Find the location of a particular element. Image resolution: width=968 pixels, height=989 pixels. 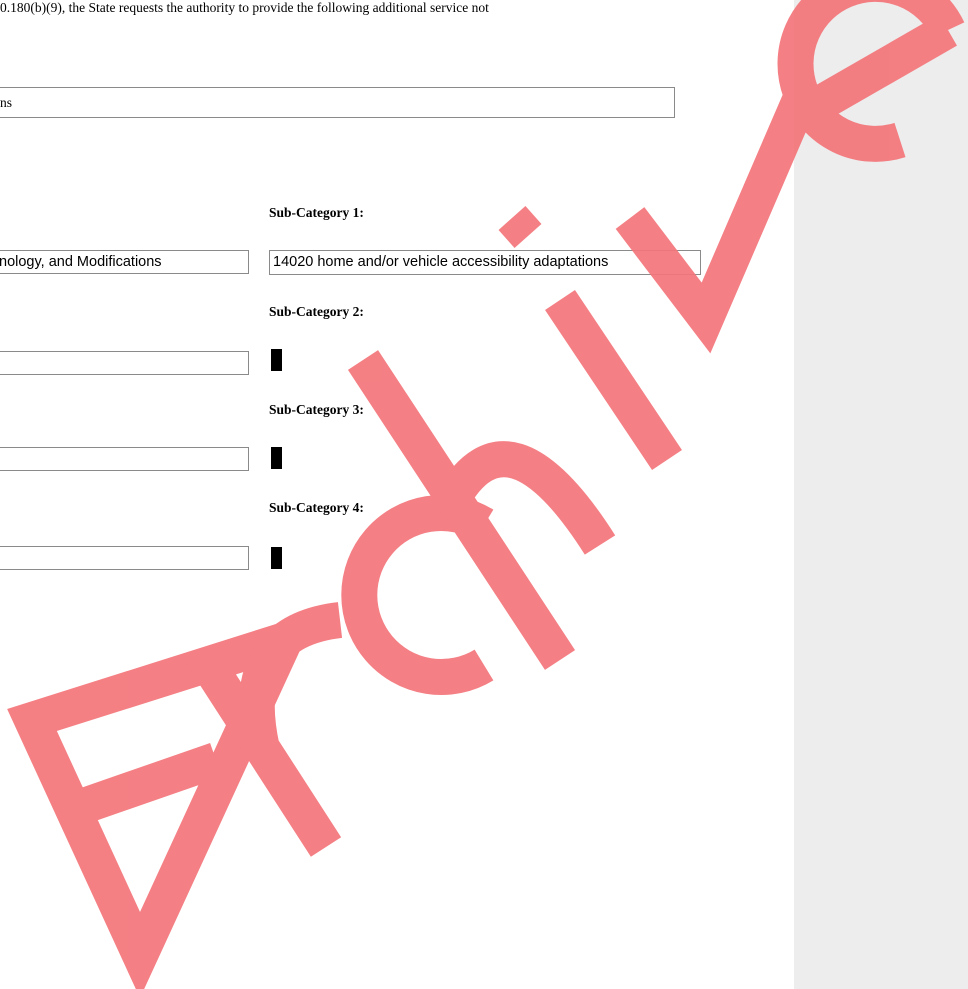

watermark-letter-r is located at coordinates (264, 729).